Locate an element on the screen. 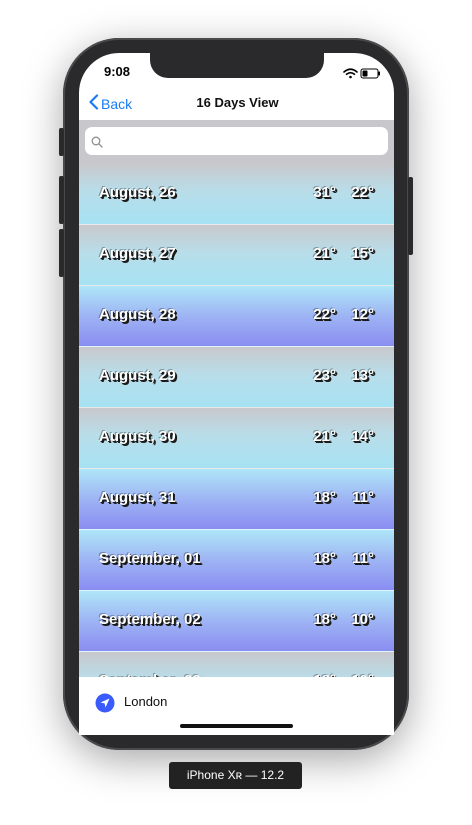 The height and width of the screenshot is (825, 472). notch is located at coordinates (237, 65).